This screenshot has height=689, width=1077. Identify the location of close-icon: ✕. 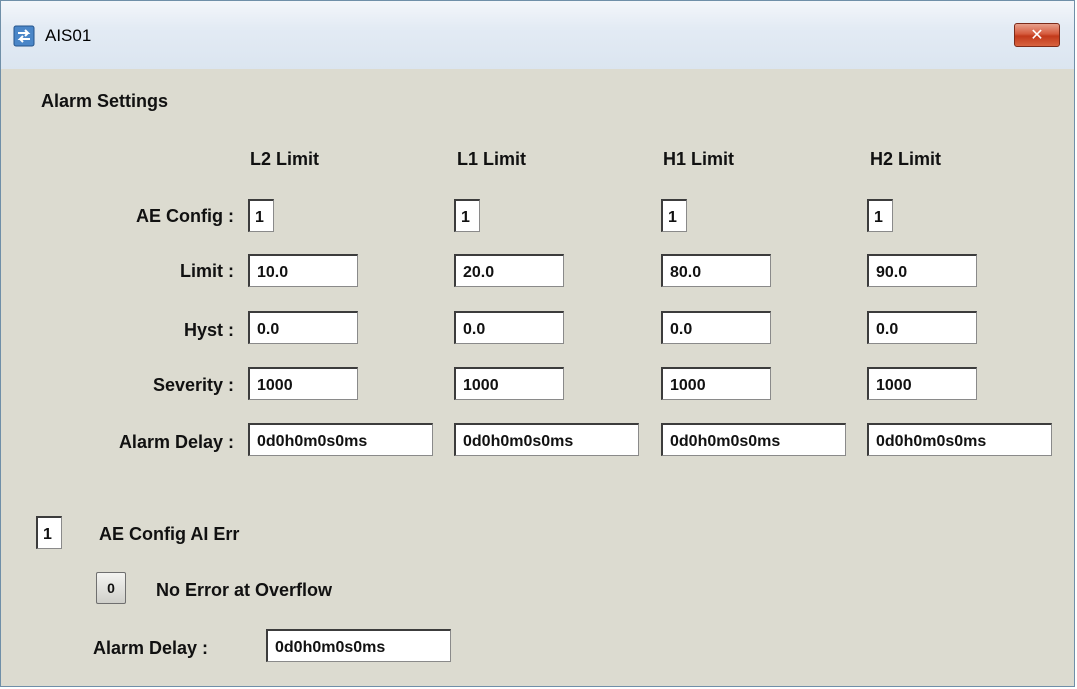
(1037, 35).